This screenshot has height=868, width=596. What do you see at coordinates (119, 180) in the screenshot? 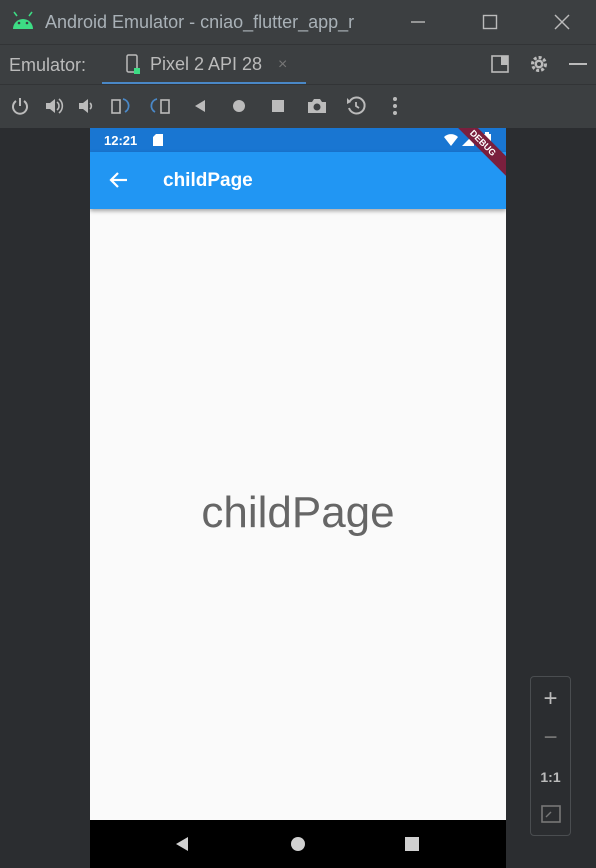
I see `back-arrow-icon` at bounding box center [119, 180].